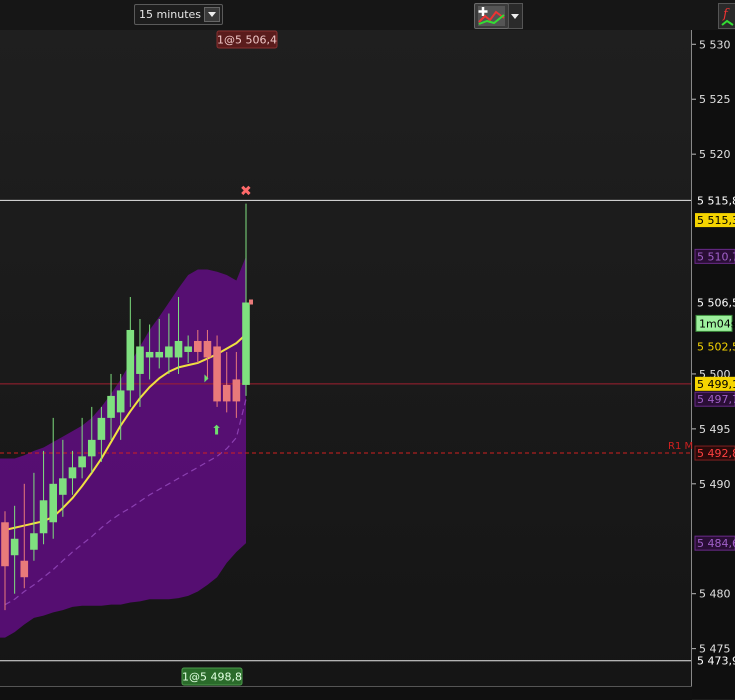  What do you see at coordinates (715, 649) in the screenshot?
I see `axis-tick-label: 5 475` at bounding box center [715, 649].